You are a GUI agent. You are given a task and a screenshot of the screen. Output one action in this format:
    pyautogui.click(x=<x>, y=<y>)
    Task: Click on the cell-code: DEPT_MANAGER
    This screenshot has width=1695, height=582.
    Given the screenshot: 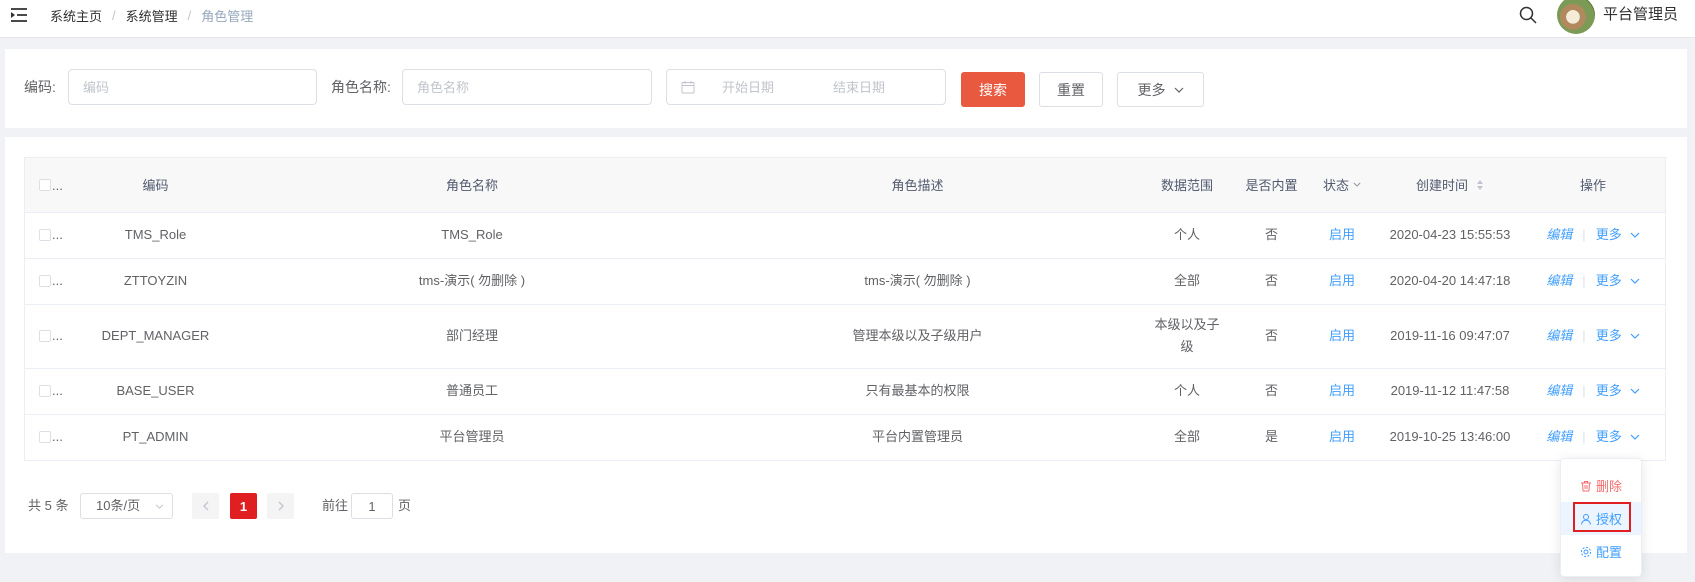 What is the action you would take?
    pyautogui.click(x=155, y=336)
    